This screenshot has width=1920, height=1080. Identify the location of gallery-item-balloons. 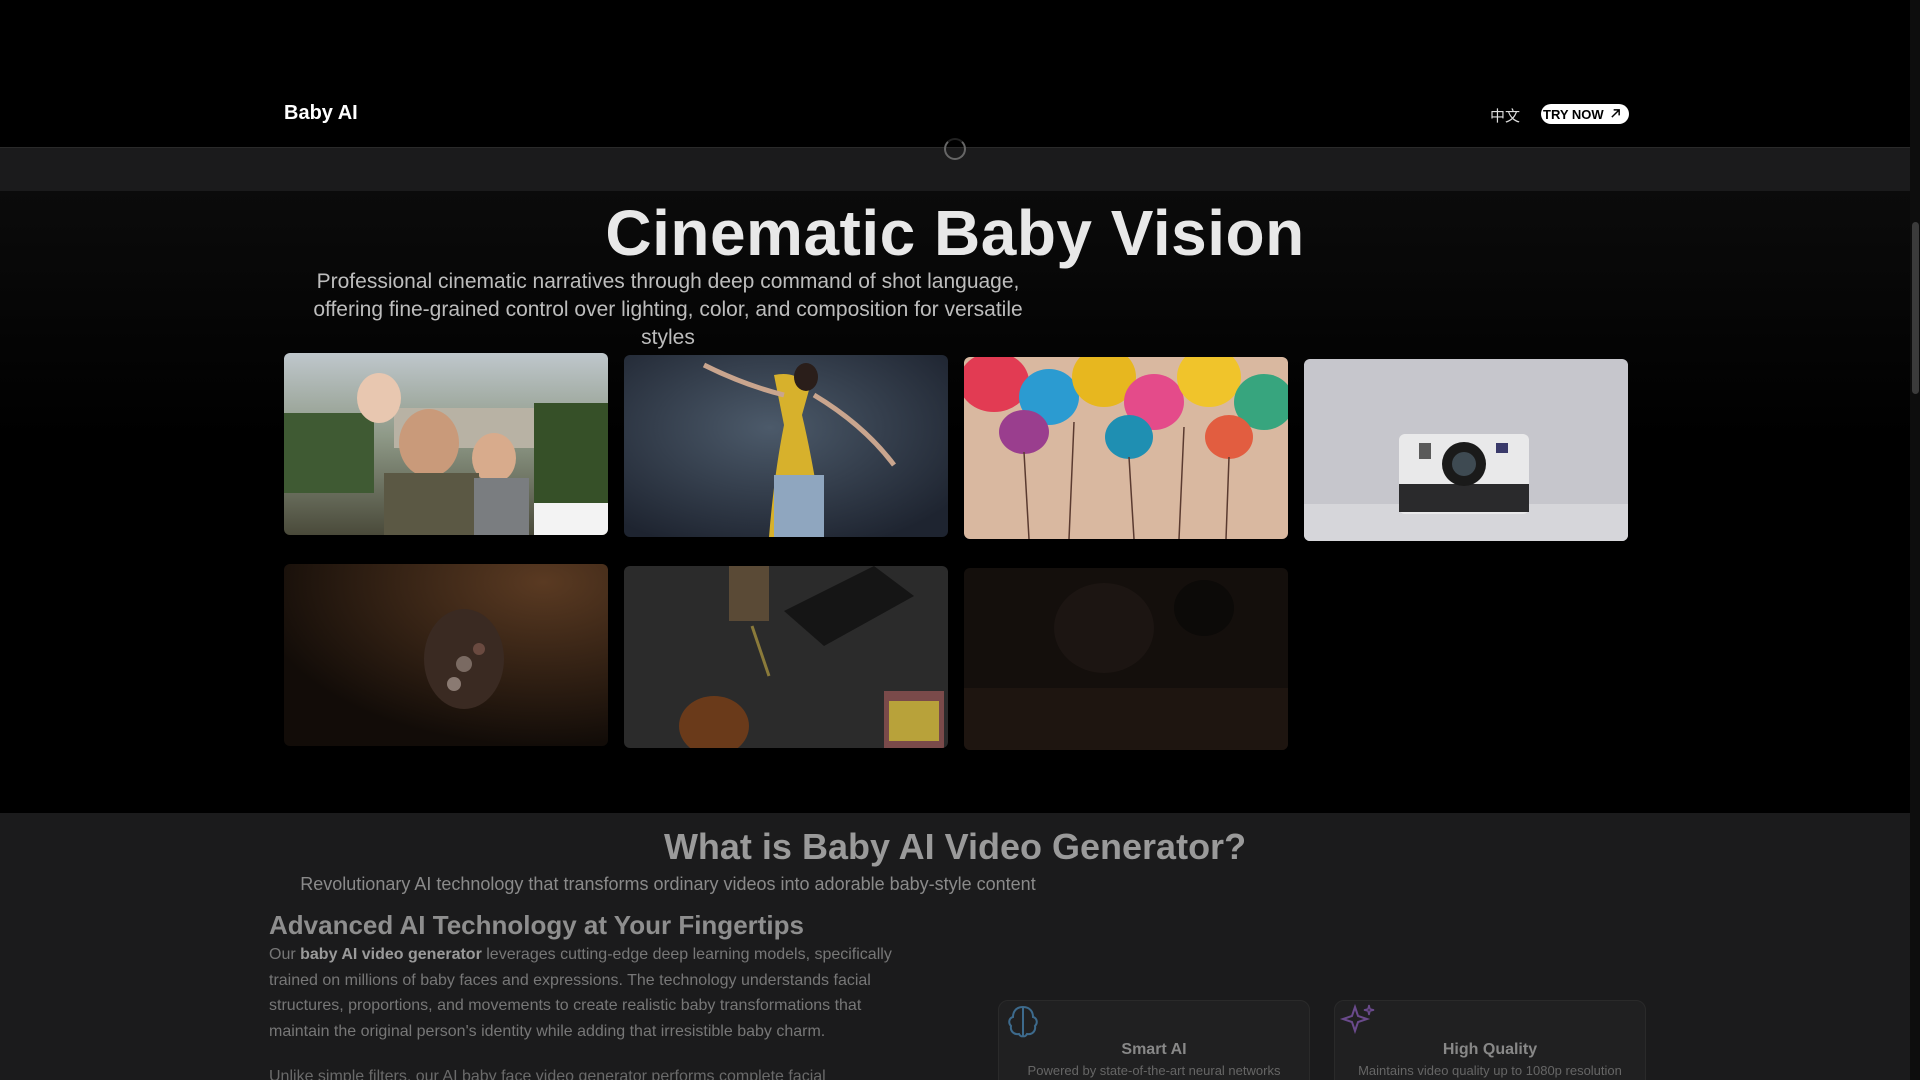
(1126, 448).